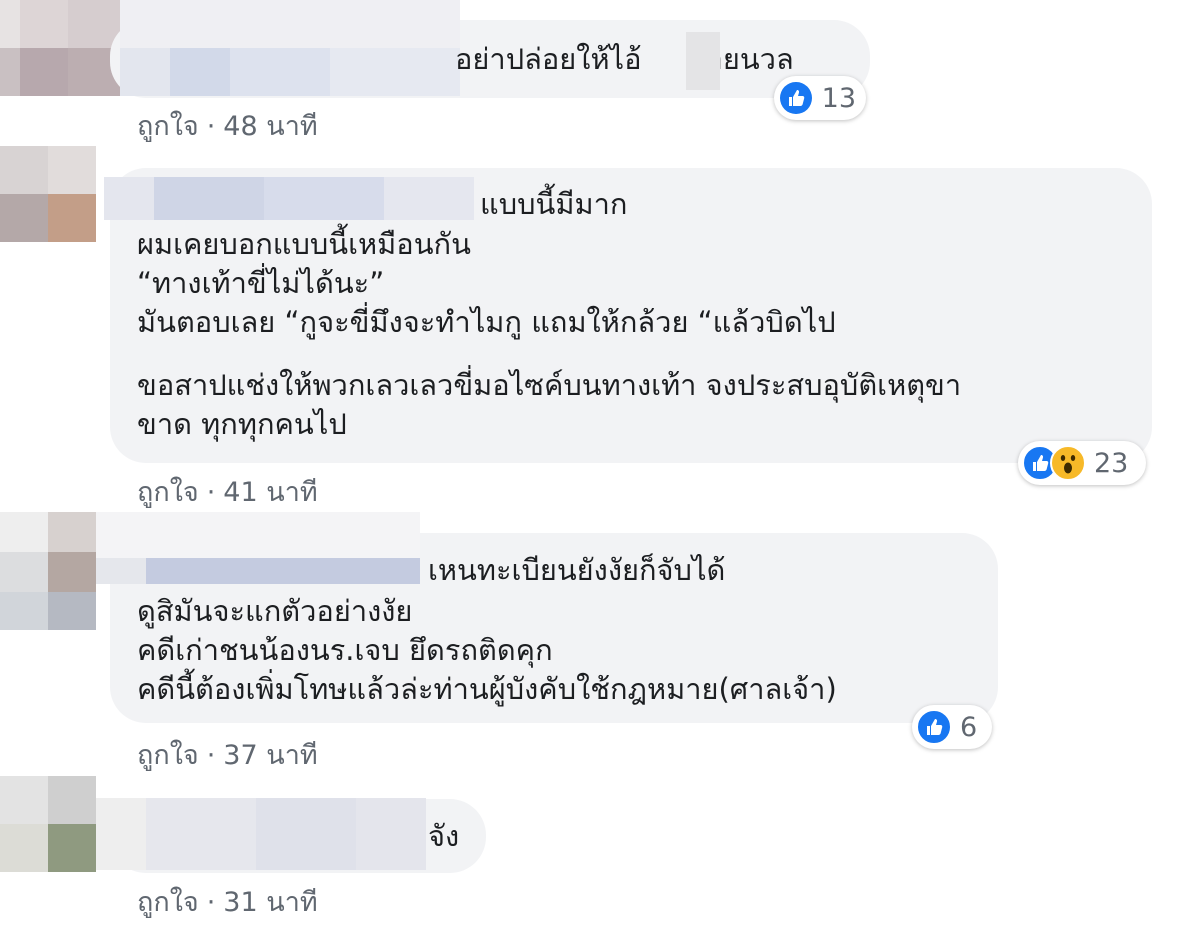  What do you see at coordinates (304, 244) in the screenshot?
I see `comment-2-line-2: ผมเคยบอกแบบนี้เหมือนกัน` at bounding box center [304, 244].